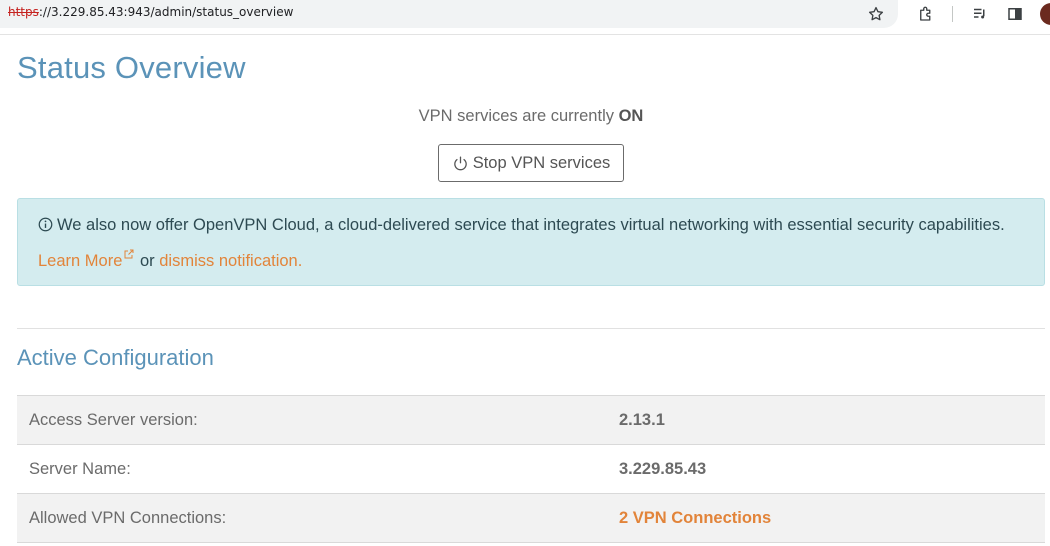 Image resolution: width=1050 pixels, height=546 pixels. What do you see at coordinates (80, 261) in the screenshot?
I see `learn-more-label: Learn More` at bounding box center [80, 261].